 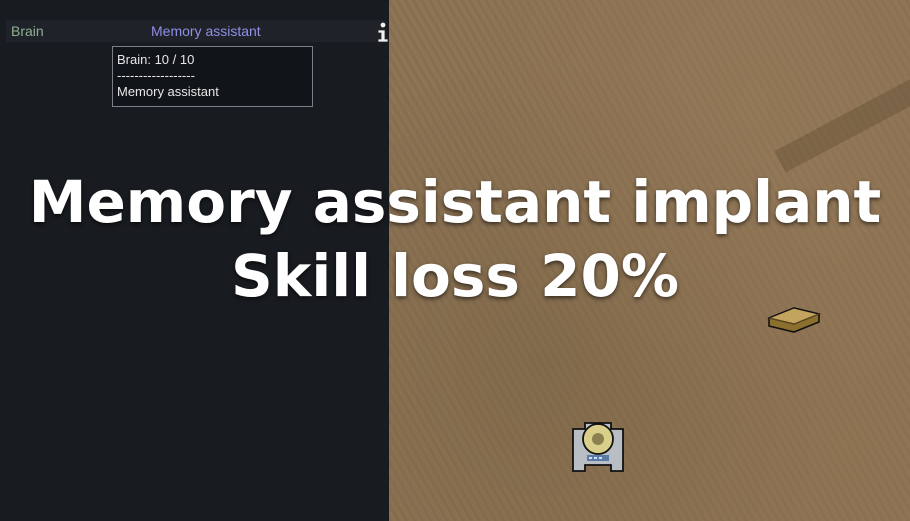 I want to click on condition-label: Memory assistant, so click(x=206, y=31).